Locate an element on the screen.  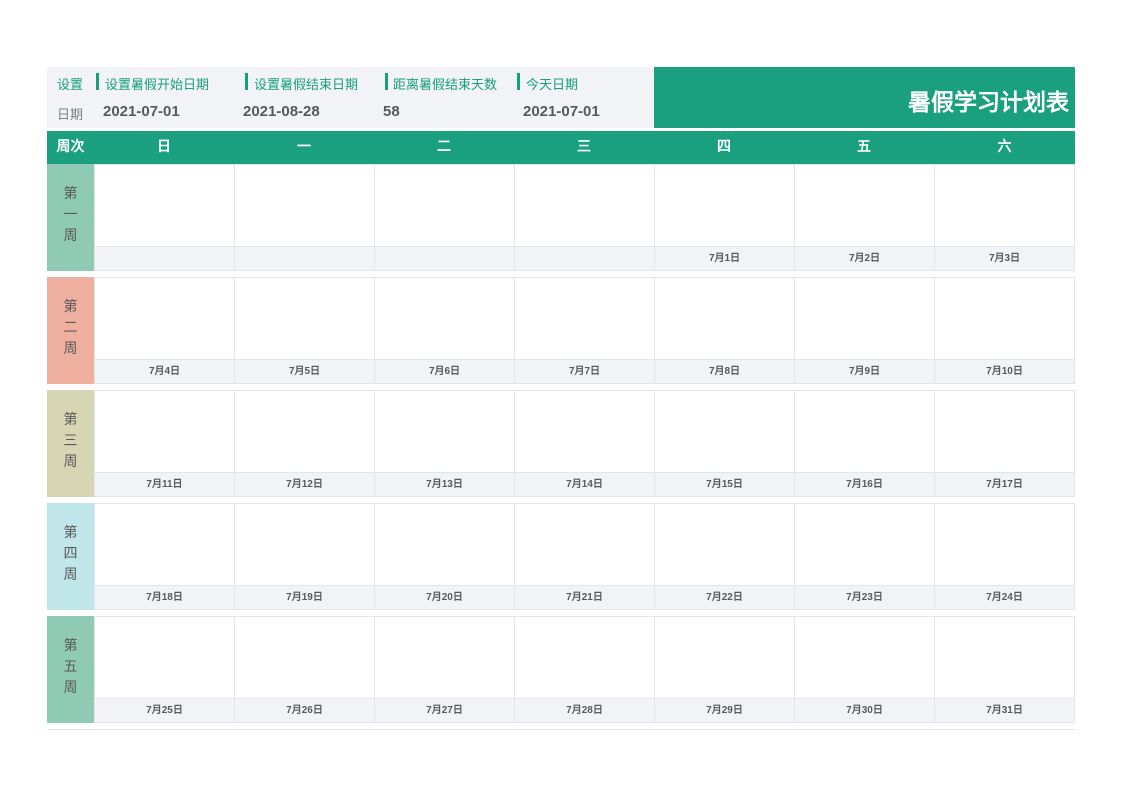
today-label: 今天日期 is located at coordinates (552, 85).